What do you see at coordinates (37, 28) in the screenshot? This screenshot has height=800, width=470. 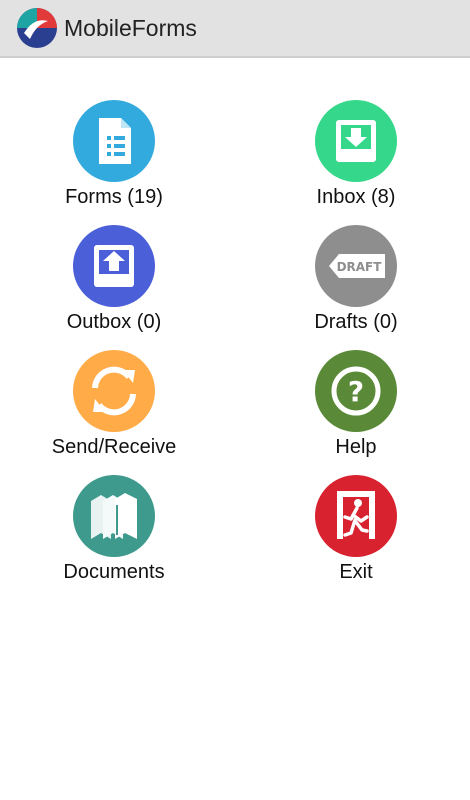 I see `app-logo` at bounding box center [37, 28].